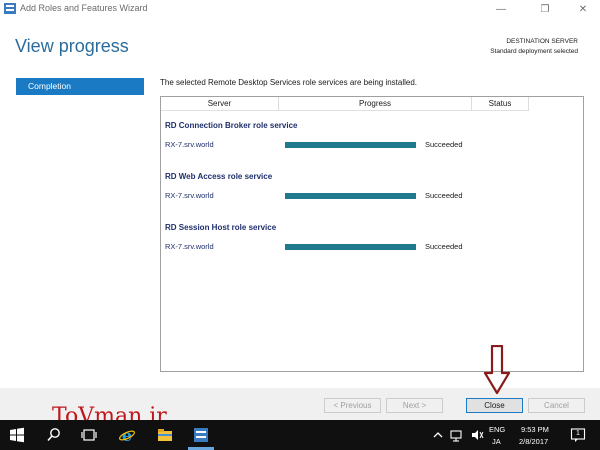 Image resolution: width=600 pixels, height=450 pixels. I want to click on close-window-button: ✕, so click(583, 9).